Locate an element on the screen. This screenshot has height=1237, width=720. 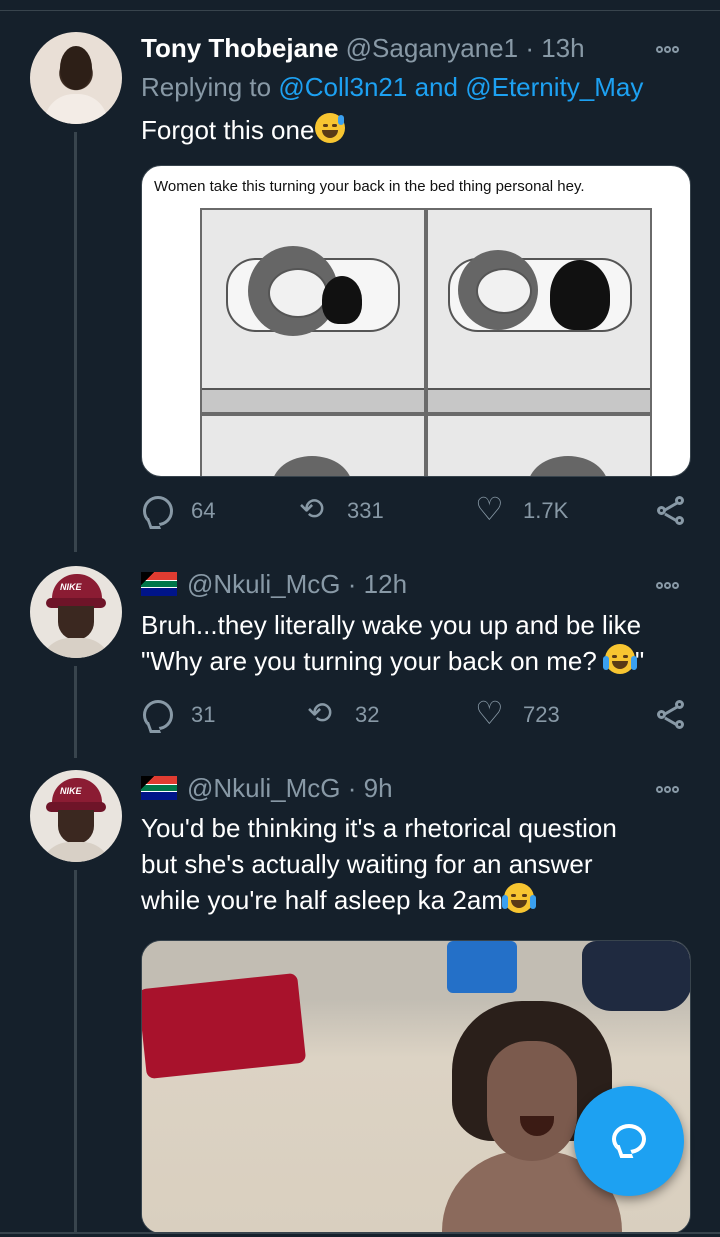
bottom-divider is located at coordinates (360, 1233).